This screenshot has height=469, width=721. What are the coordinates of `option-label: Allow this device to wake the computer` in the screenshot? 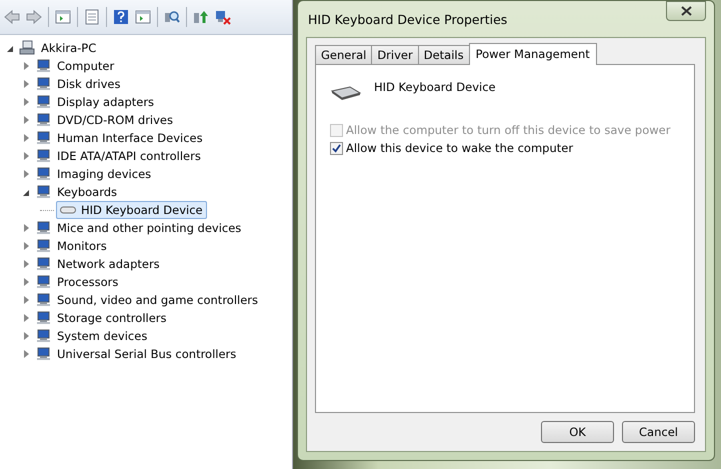 It's located at (460, 148).